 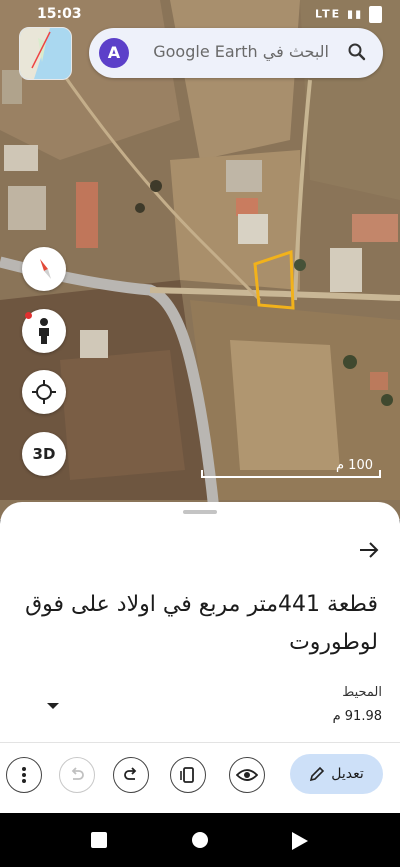 I want to click on street-view-button, so click(x=44, y=331).